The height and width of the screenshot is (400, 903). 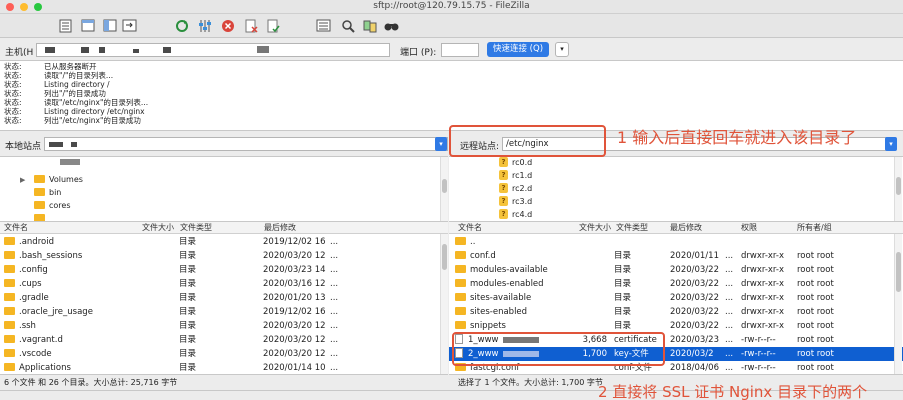 I want to click on file-modified: 2020/03/20 12, so click(x=294, y=326).